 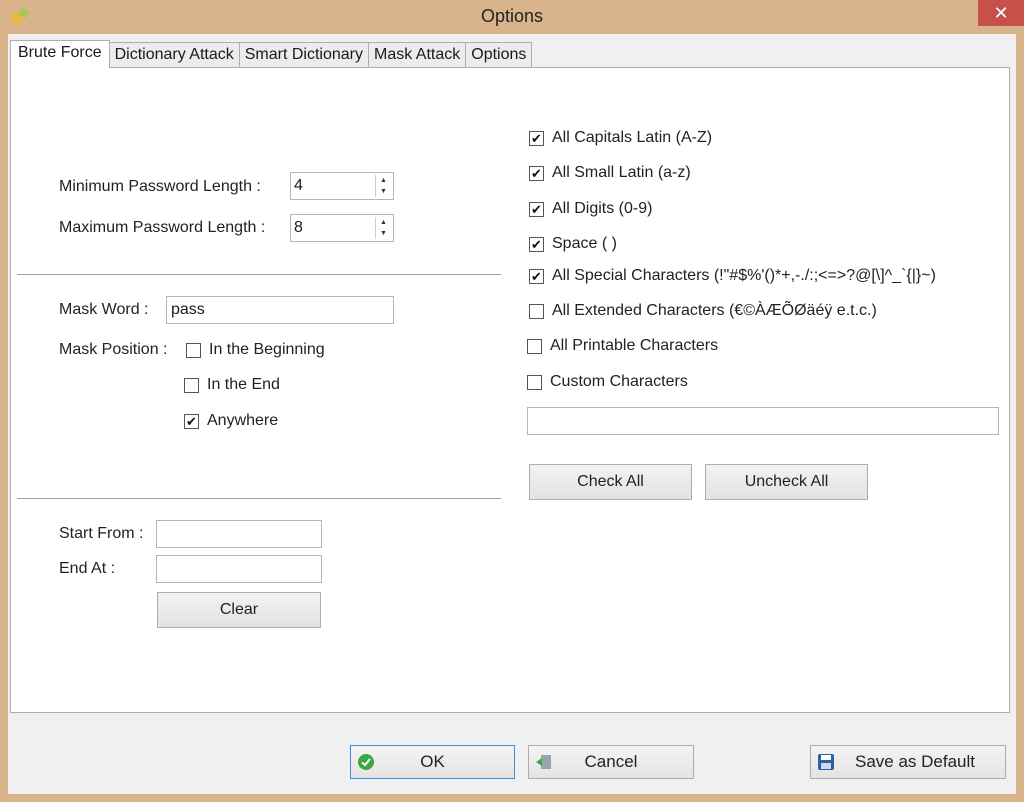 What do you see at coordinates (786, 482) in the screenshot?
I see `uncheck-all-button: Uncheck All` at bounding box center [786, 482].